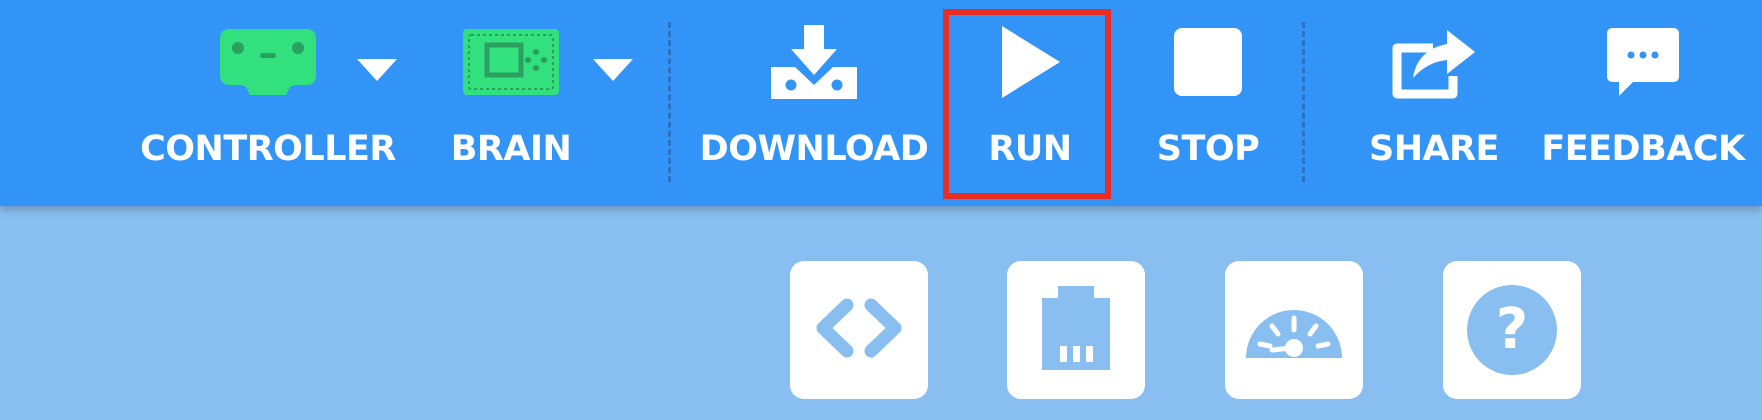  Describe the element at coordinates (814, 149) in the screenshot. I see `download-label: DOWNLOAD` at that location.